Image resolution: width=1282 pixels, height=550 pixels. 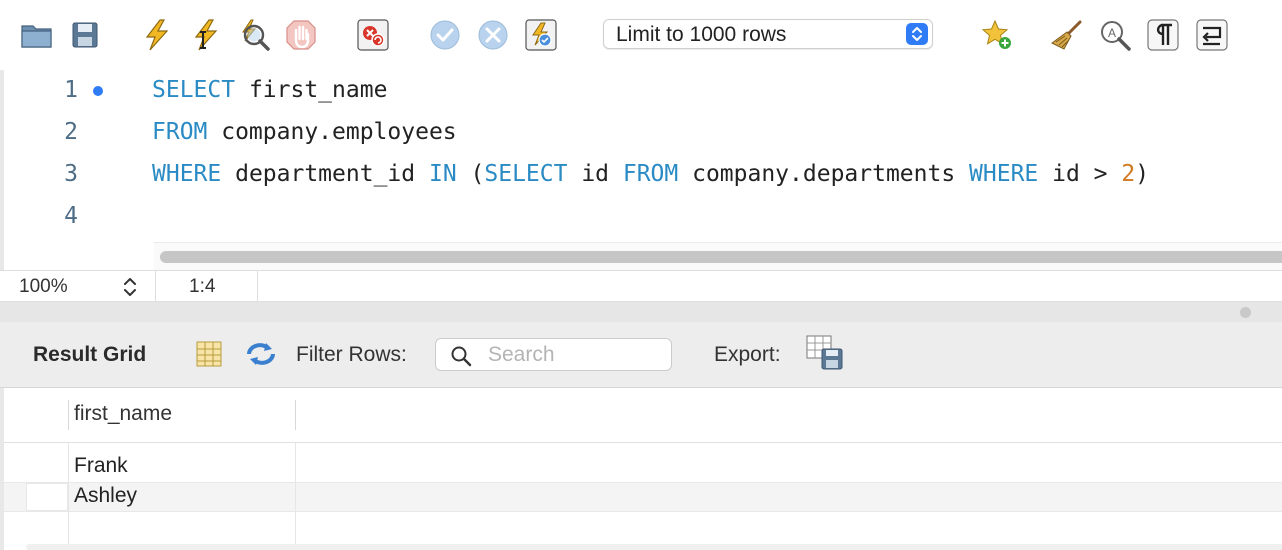 I want to click on editor-toolbar: Limit to 1000 rows A, so click(x=641, y=35).